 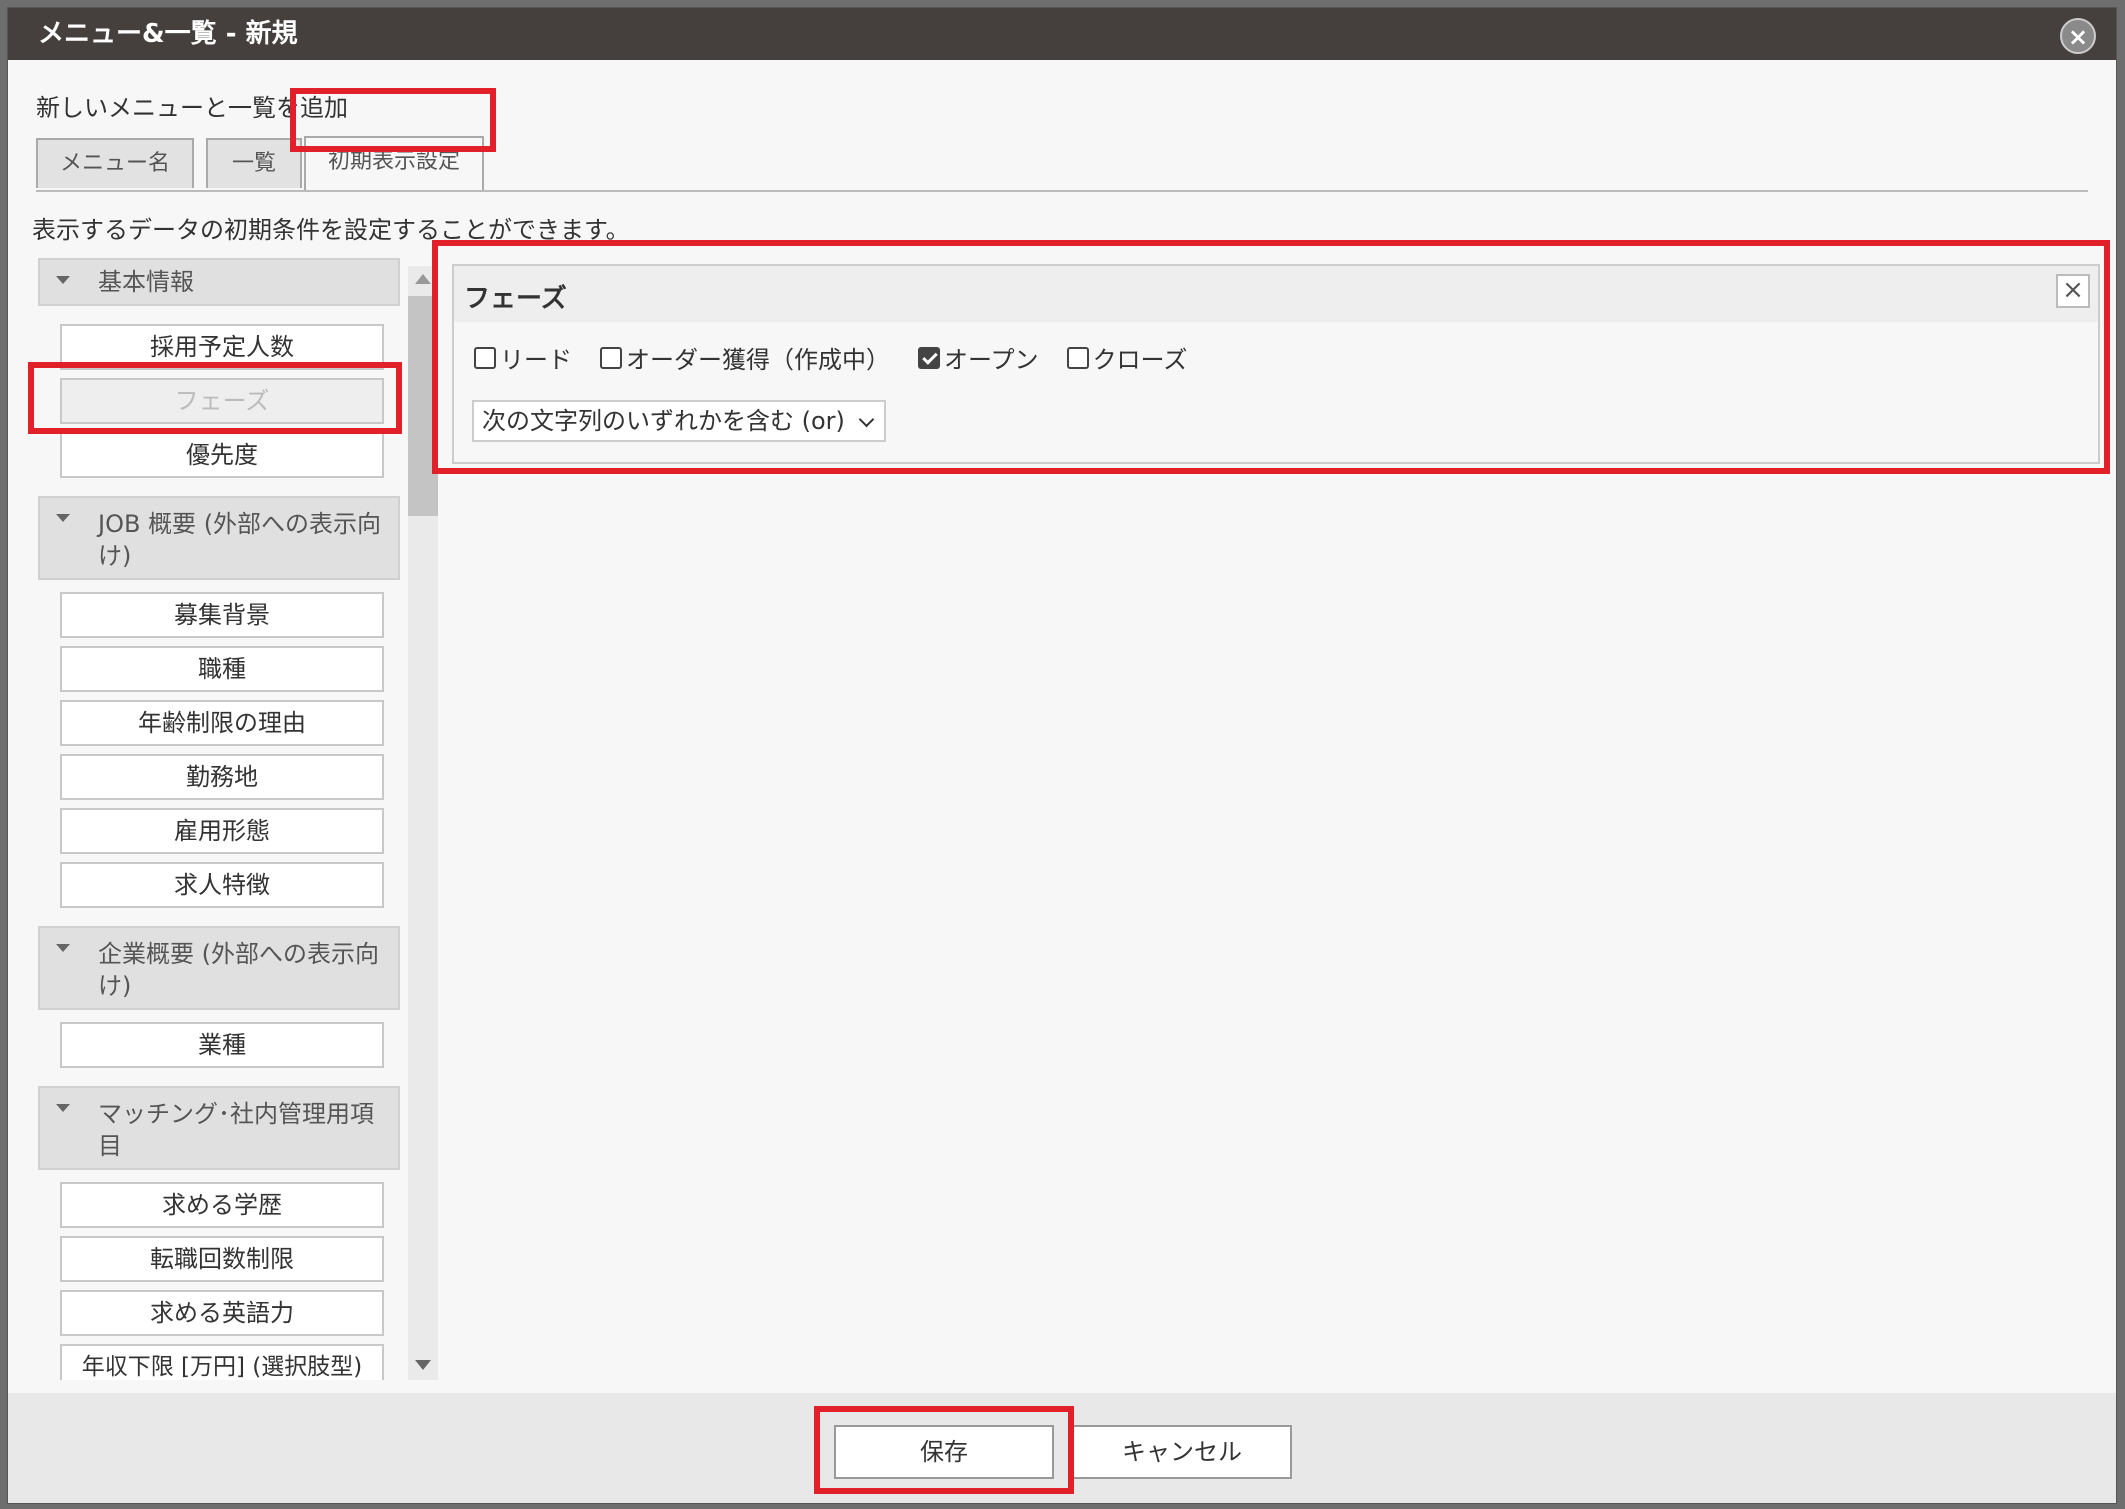 What do you see at coordinates (222, 401) in the screenshot?
I see `field-item-phase: フェーズ` at bounding box center [222, 401].